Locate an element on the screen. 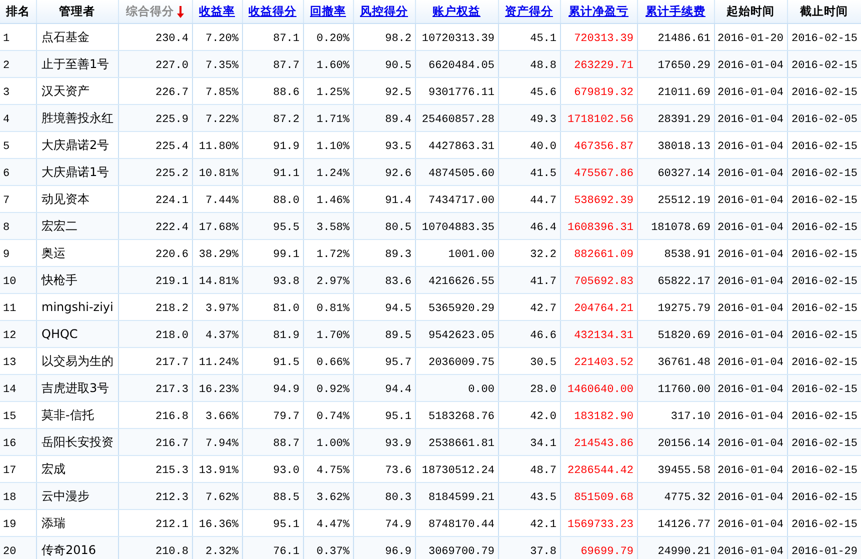  table-cell: 94.4 is located at coordinates (398, 390).